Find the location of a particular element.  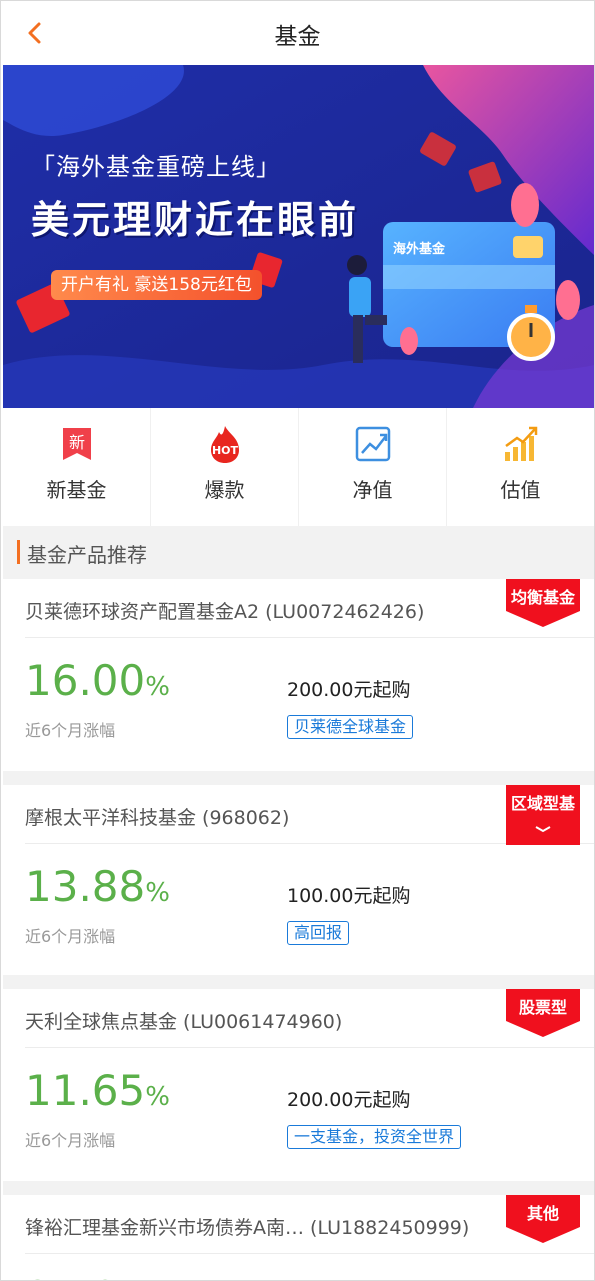

banner-promo-pill: 开户有礼 豪送158元红包 is located at coordinates (156, 285).